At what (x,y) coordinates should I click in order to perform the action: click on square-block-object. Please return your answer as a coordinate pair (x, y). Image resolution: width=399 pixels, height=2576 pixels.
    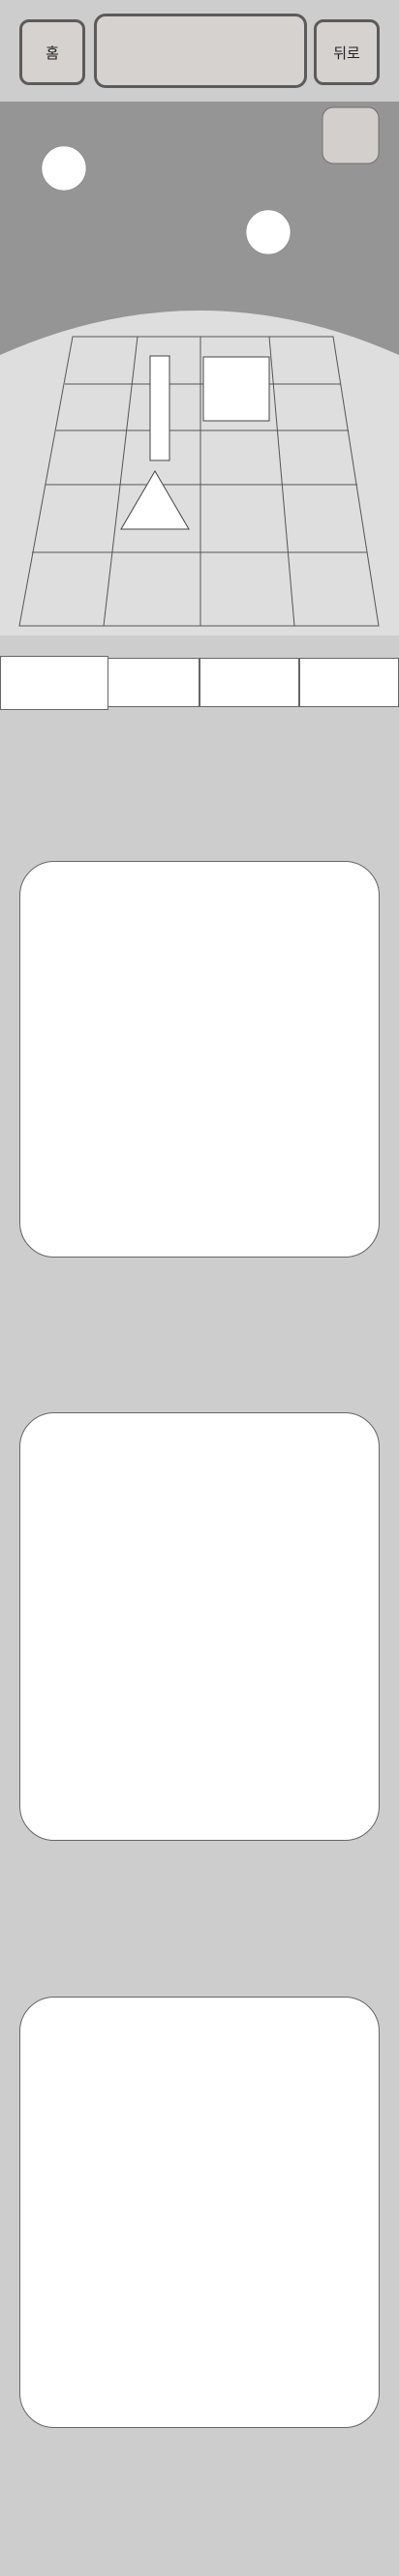
    Looking at the image, I should click on (236, 389).